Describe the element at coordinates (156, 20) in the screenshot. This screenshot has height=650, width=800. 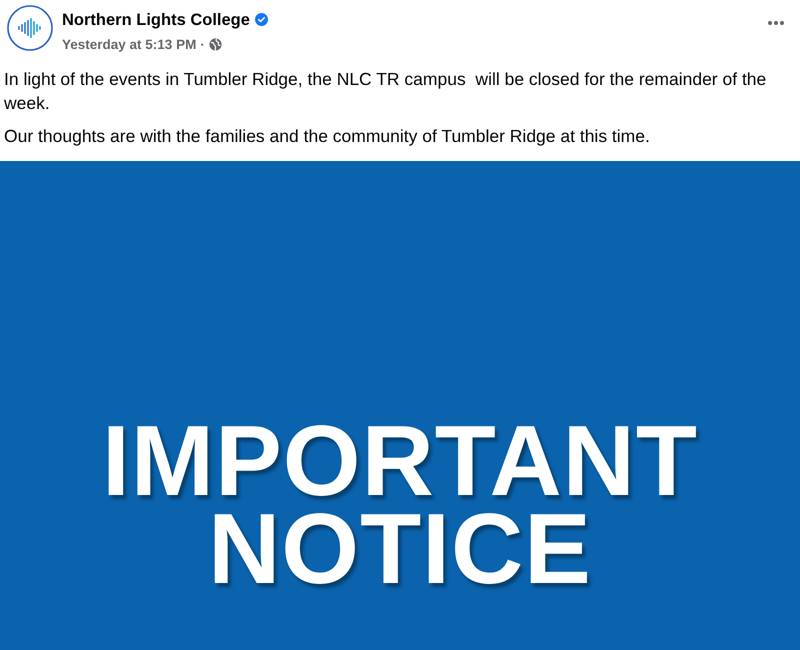
I see `author-name-link: Northern Lights College` at that location.